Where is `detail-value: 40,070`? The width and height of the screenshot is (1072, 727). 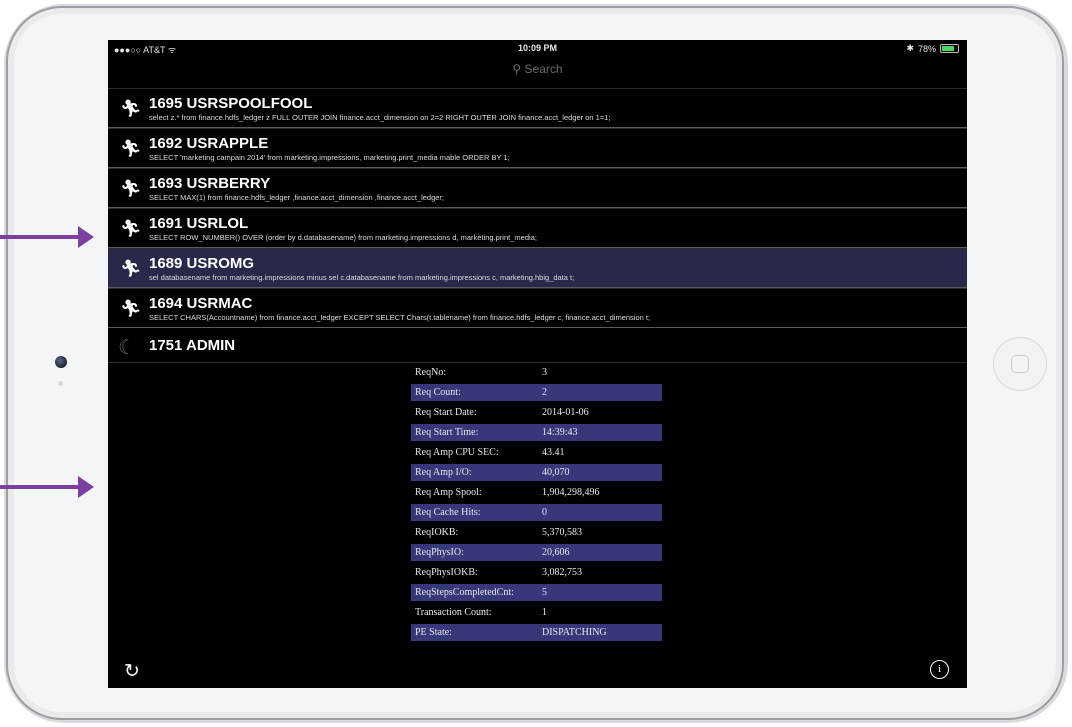
detail-value: 40,070 is located at coordinates (600, 472).